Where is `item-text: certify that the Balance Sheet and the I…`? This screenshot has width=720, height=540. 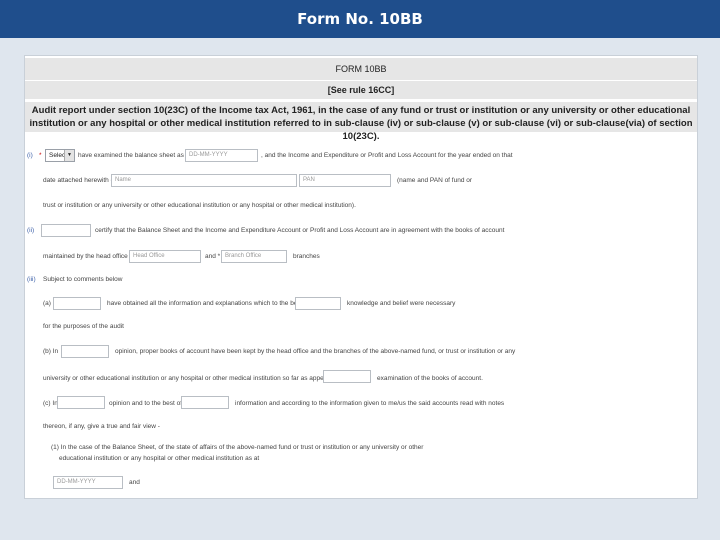
item-text: certify that the Balance Sheet and the I… is located at coordinates (300, 230).